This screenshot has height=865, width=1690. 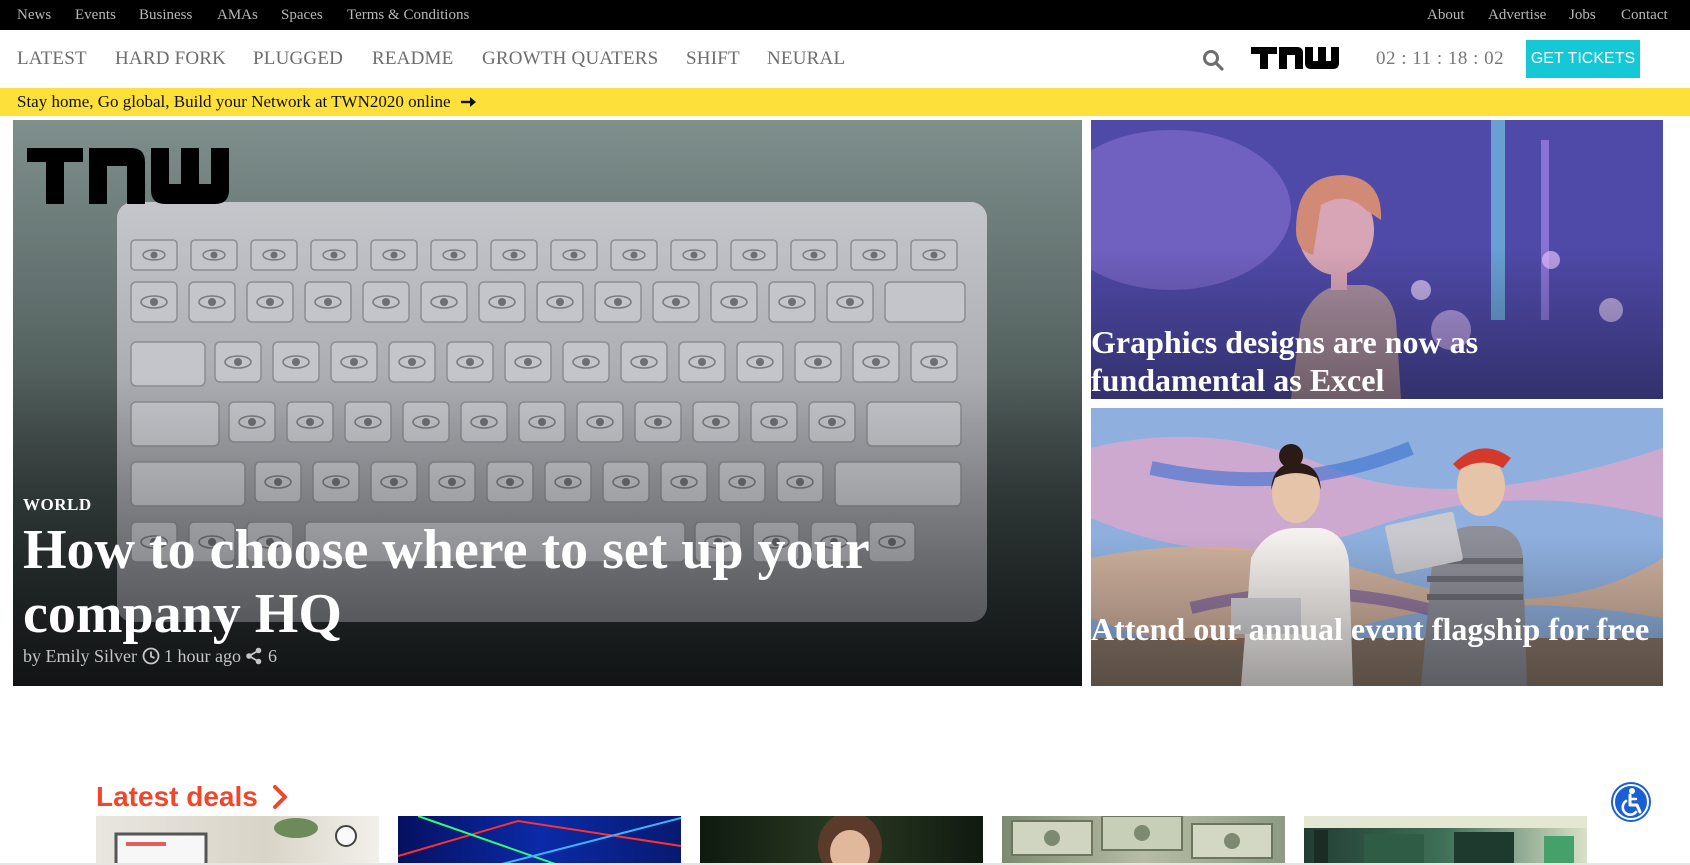 What do you see at coordinates (468, 102) in the screenshot?
I see `arrow-right-icon` at bounding box center [468, 102].